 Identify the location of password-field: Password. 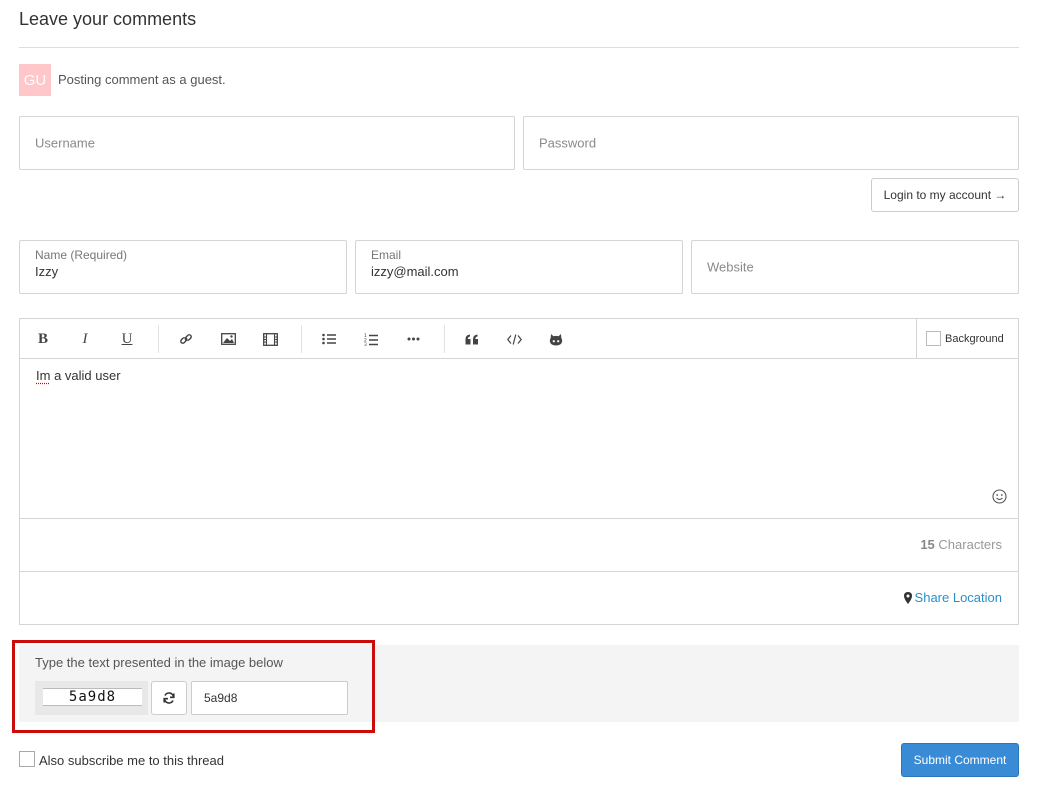
(771, 143).